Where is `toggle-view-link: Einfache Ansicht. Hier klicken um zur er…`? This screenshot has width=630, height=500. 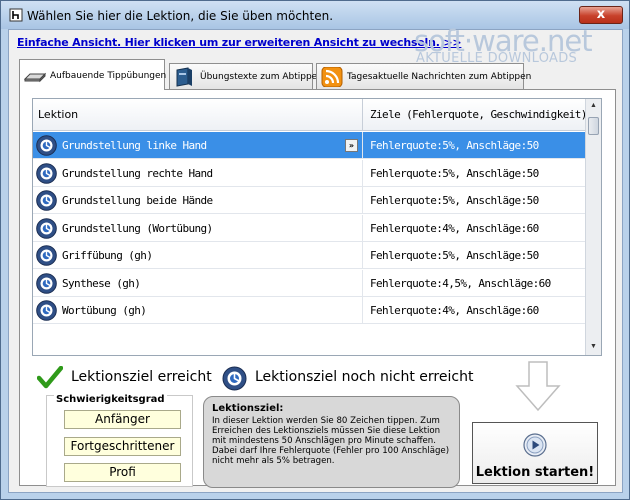
toggle-view-link: Einfache Ansicht. Hier klicken um zur er… is located at coordinates (239, 42).